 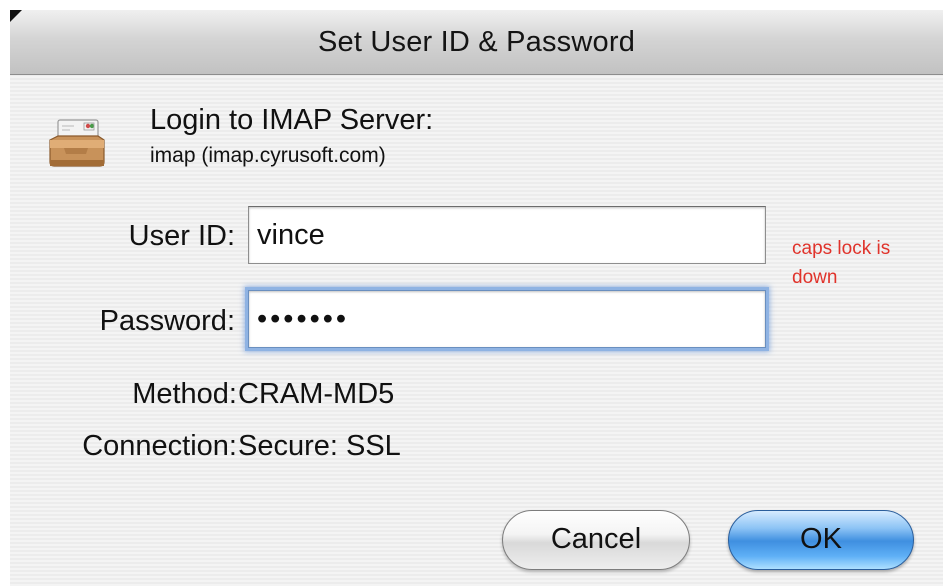 What do you see at coordinates (16, 16) in the screenshot?
I see `window-corner` at bounding box center [16, 16].